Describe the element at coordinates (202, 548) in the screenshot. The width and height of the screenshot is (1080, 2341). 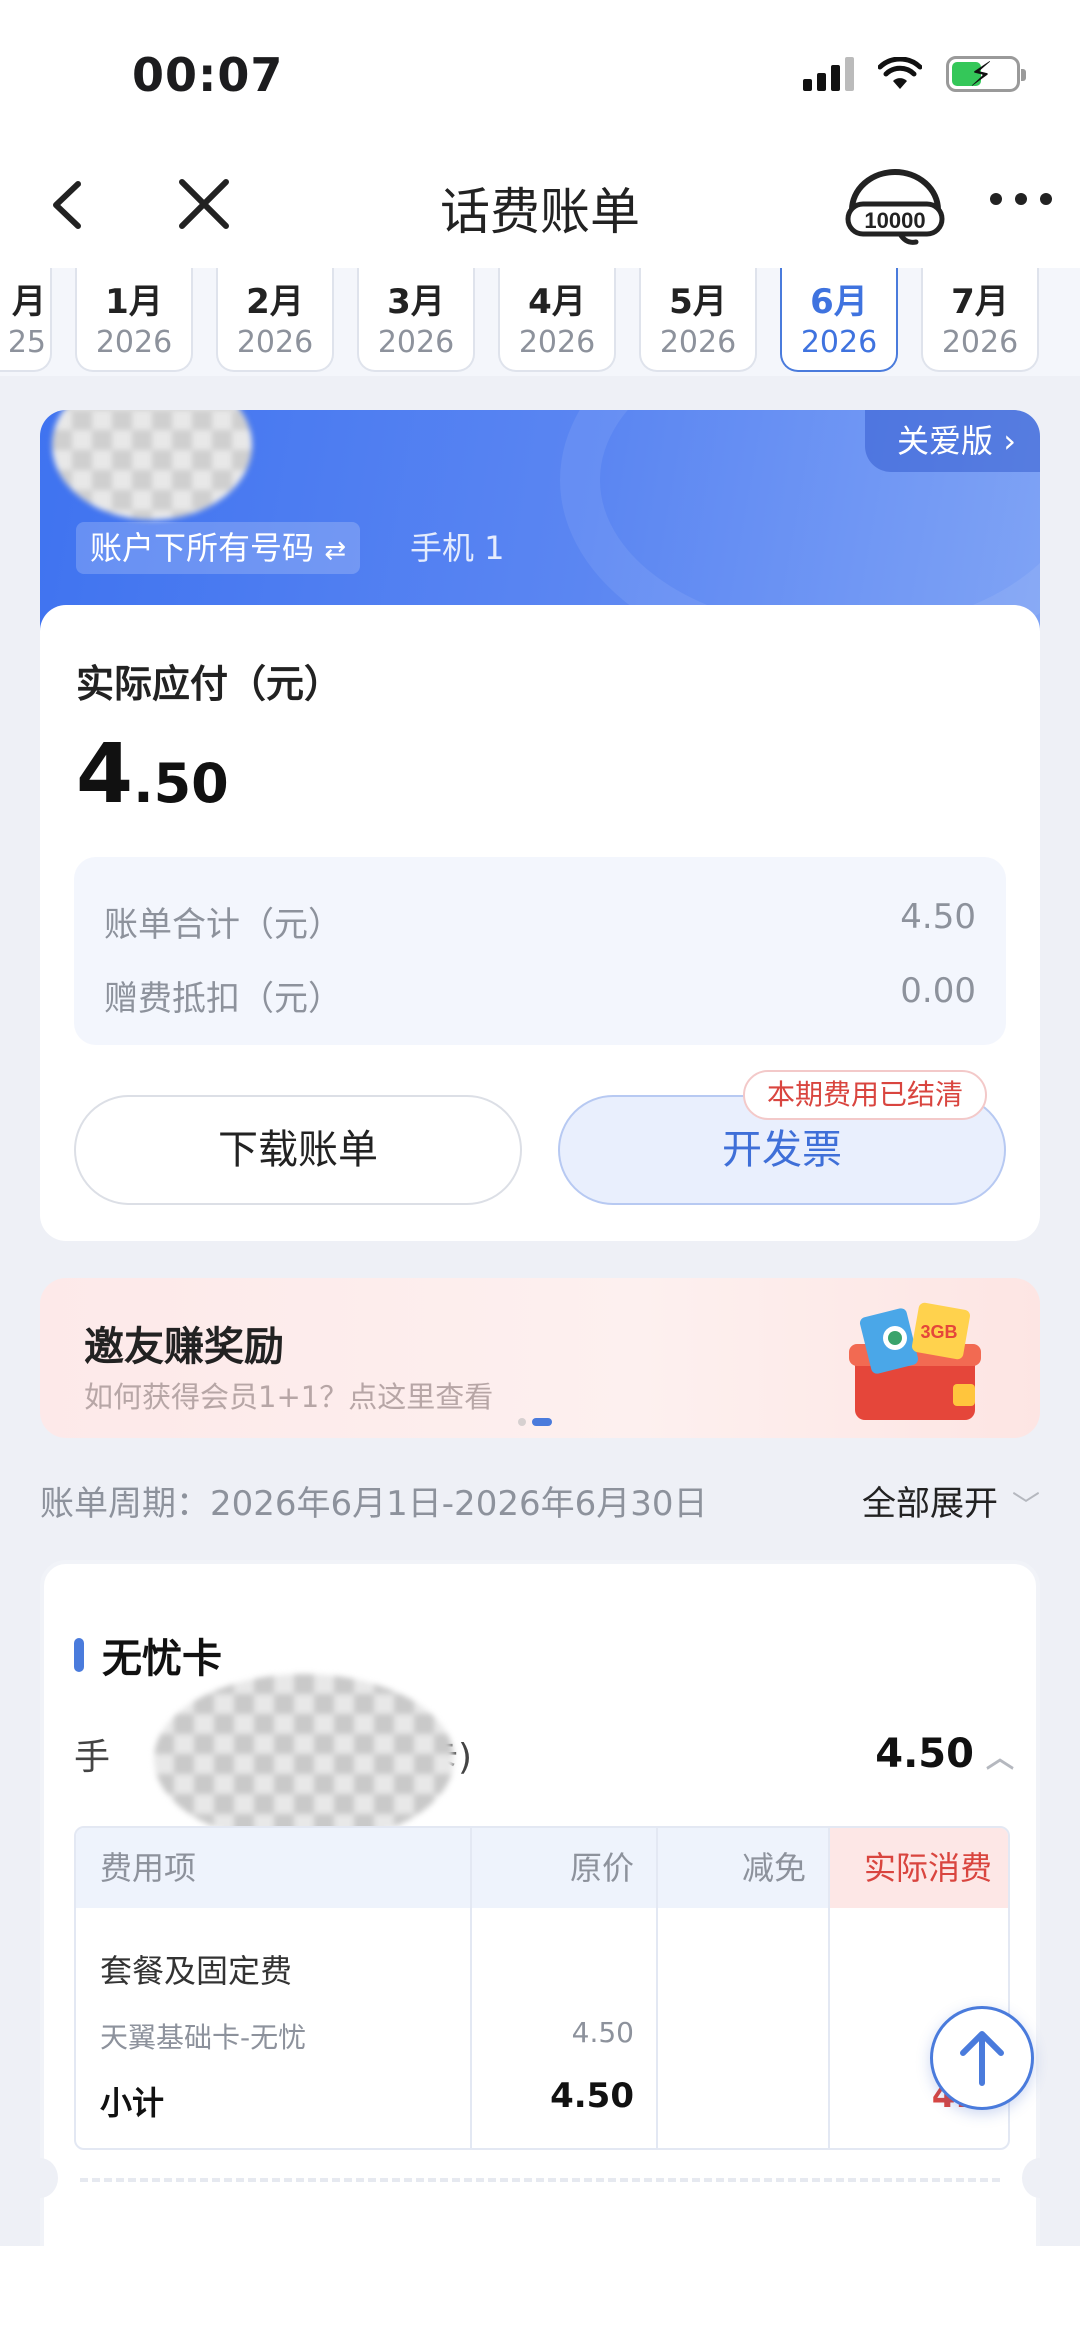
I see `account-selector-label: 账户下所有号码` at that location.